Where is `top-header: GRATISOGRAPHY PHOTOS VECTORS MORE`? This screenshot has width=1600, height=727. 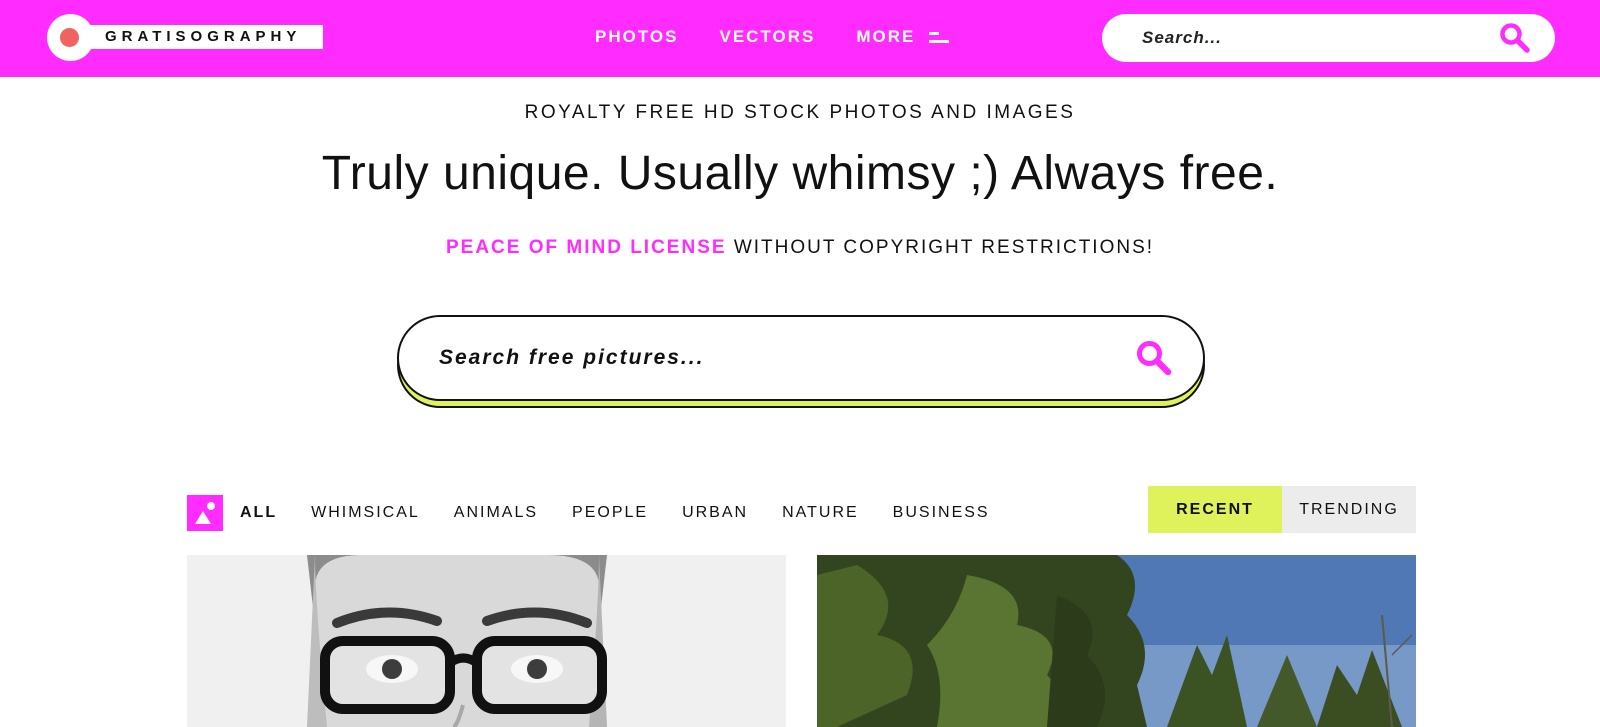 top-header: GRATISOGRAPHY PHOTOS VECTORS MORE is located at coordinates (800, 38).